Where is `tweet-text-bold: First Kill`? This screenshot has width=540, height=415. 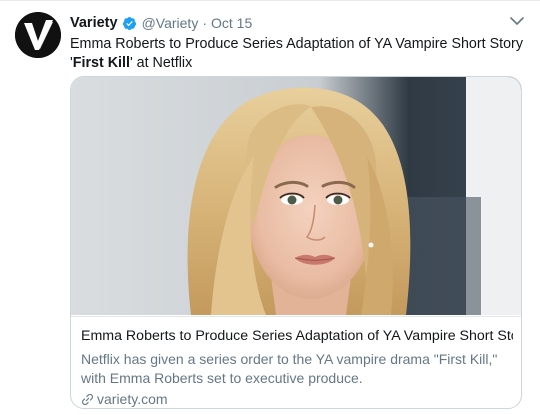 tweet-text-bold: First Kill is located at coordinates (101, 63).